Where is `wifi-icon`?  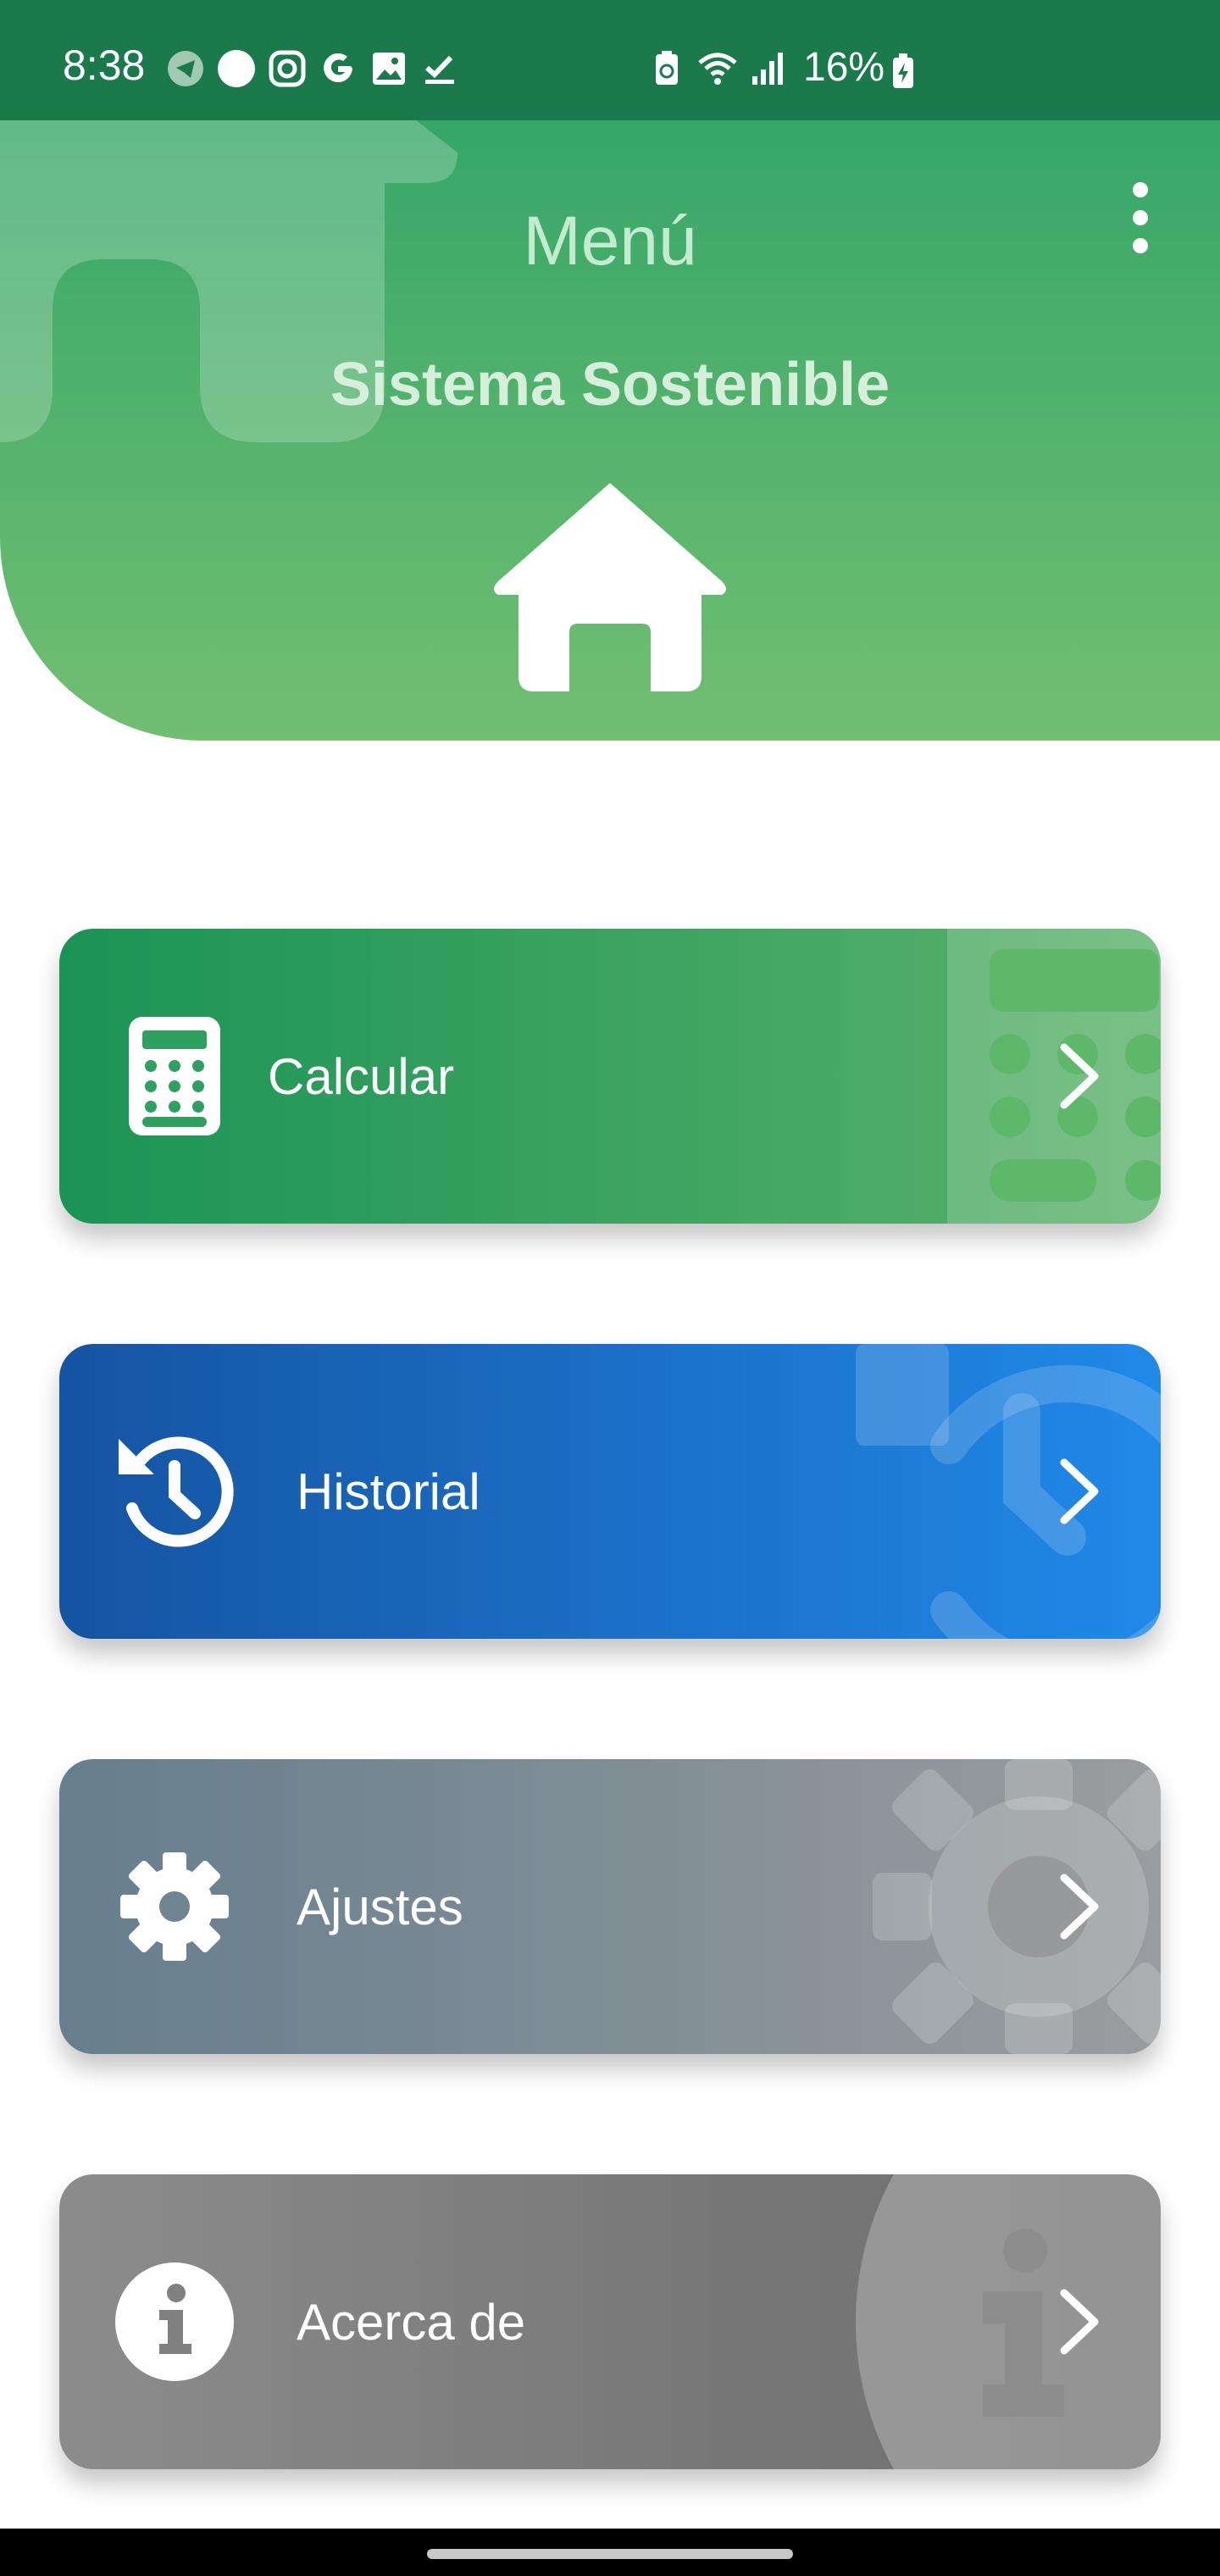 wifi-icon is located at coordinates (717, 69).